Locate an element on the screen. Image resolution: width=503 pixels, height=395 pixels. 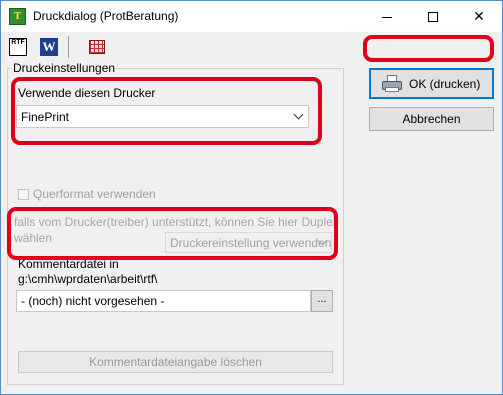
window-title: Druckdialog (ProtBeratung) is located at coordinates (106, 16).